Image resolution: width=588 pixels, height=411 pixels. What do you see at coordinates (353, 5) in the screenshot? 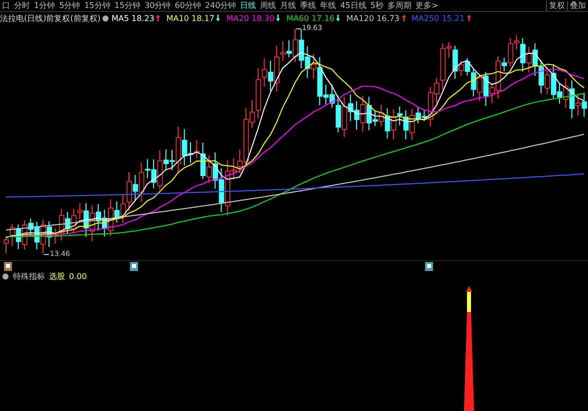
I see `period-tab: 45日线` at bounding box center [353, 5].